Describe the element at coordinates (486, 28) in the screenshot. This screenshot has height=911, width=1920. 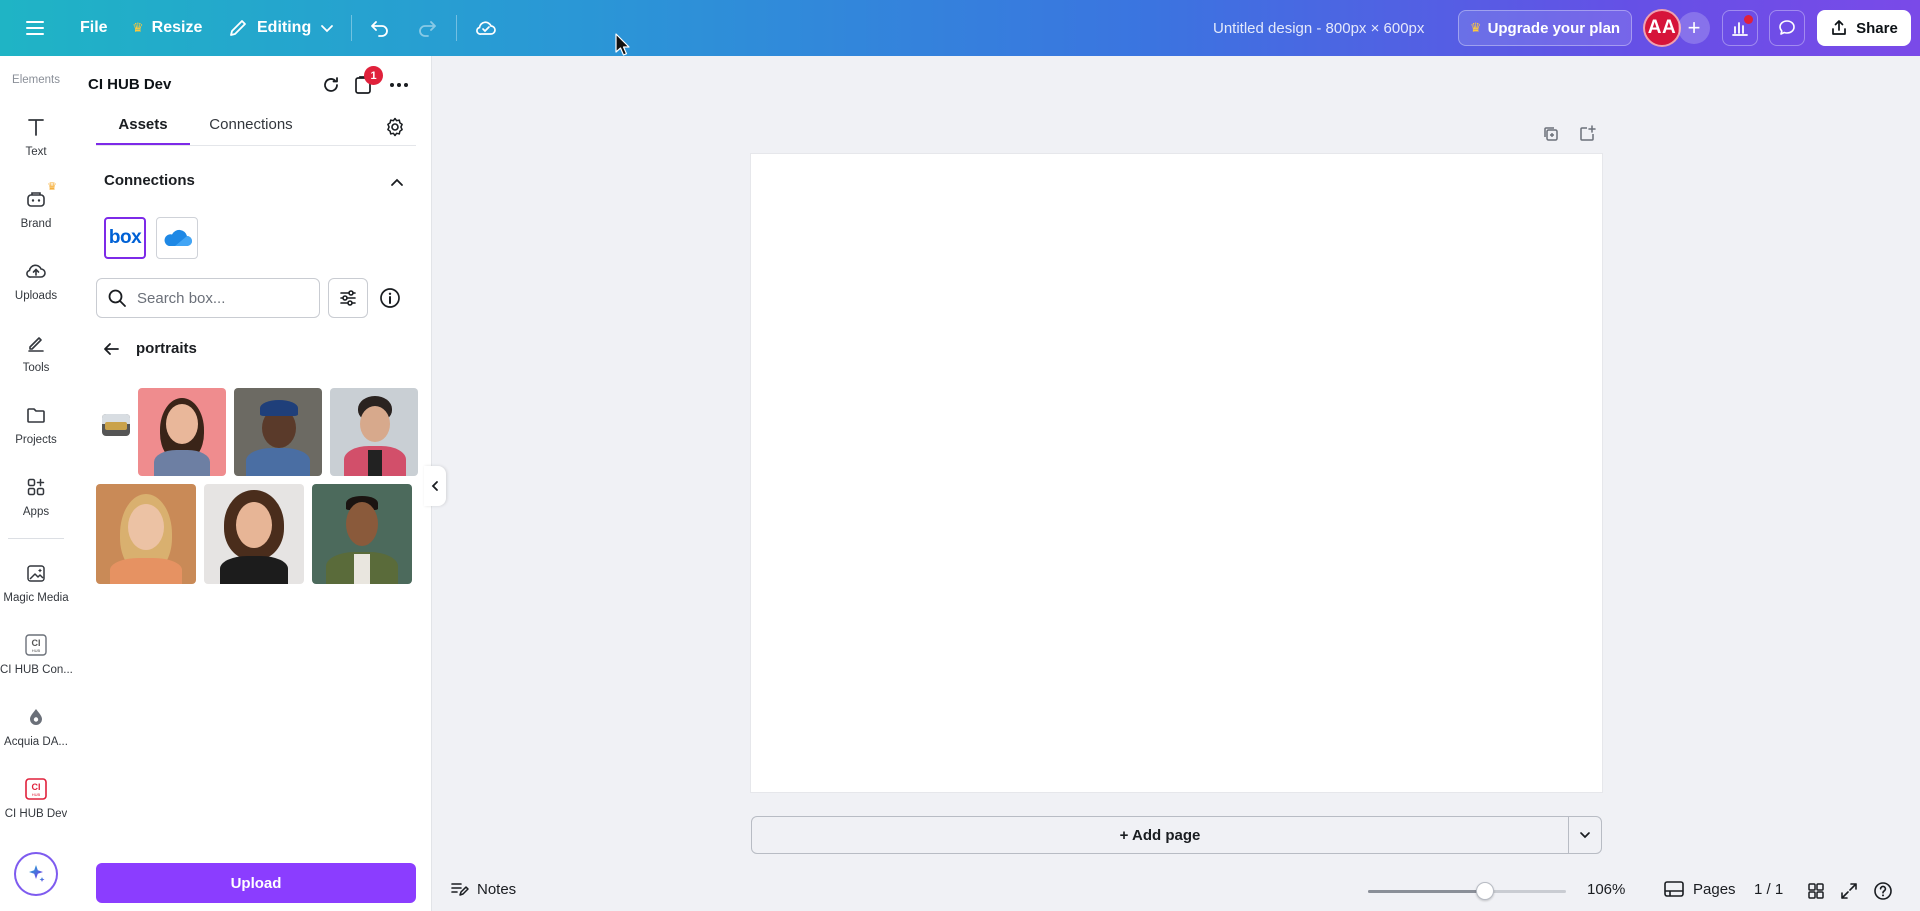
I see `save-status-button` at that location.